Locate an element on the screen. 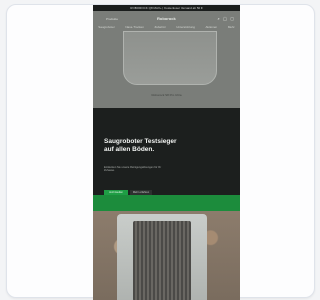 The image size is (320, 300). product-caption: Roborock S8 Pro Ultra is located at coordinates (166, 95).